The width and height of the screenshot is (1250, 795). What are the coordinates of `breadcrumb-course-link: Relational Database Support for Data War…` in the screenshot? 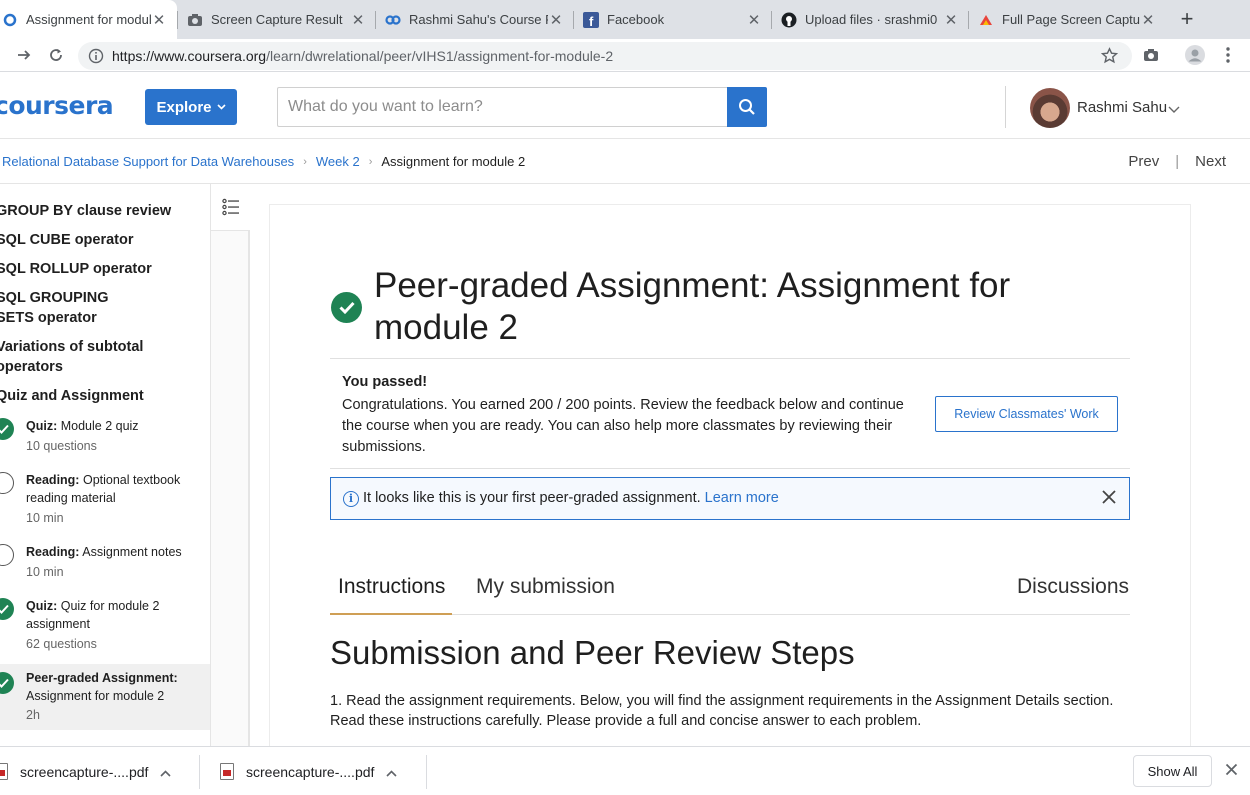 It's located at (148, 161).